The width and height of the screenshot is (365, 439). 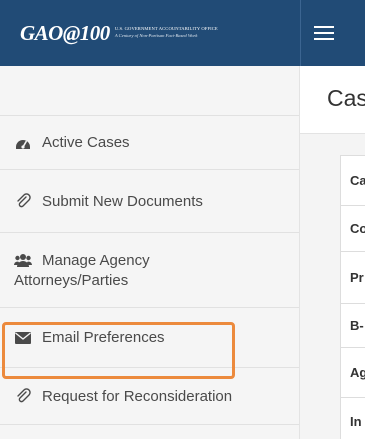 What do you see at coordinates (356, 421) in the screenshot?
I see `row-label: In` at bounding box center [356, 421].